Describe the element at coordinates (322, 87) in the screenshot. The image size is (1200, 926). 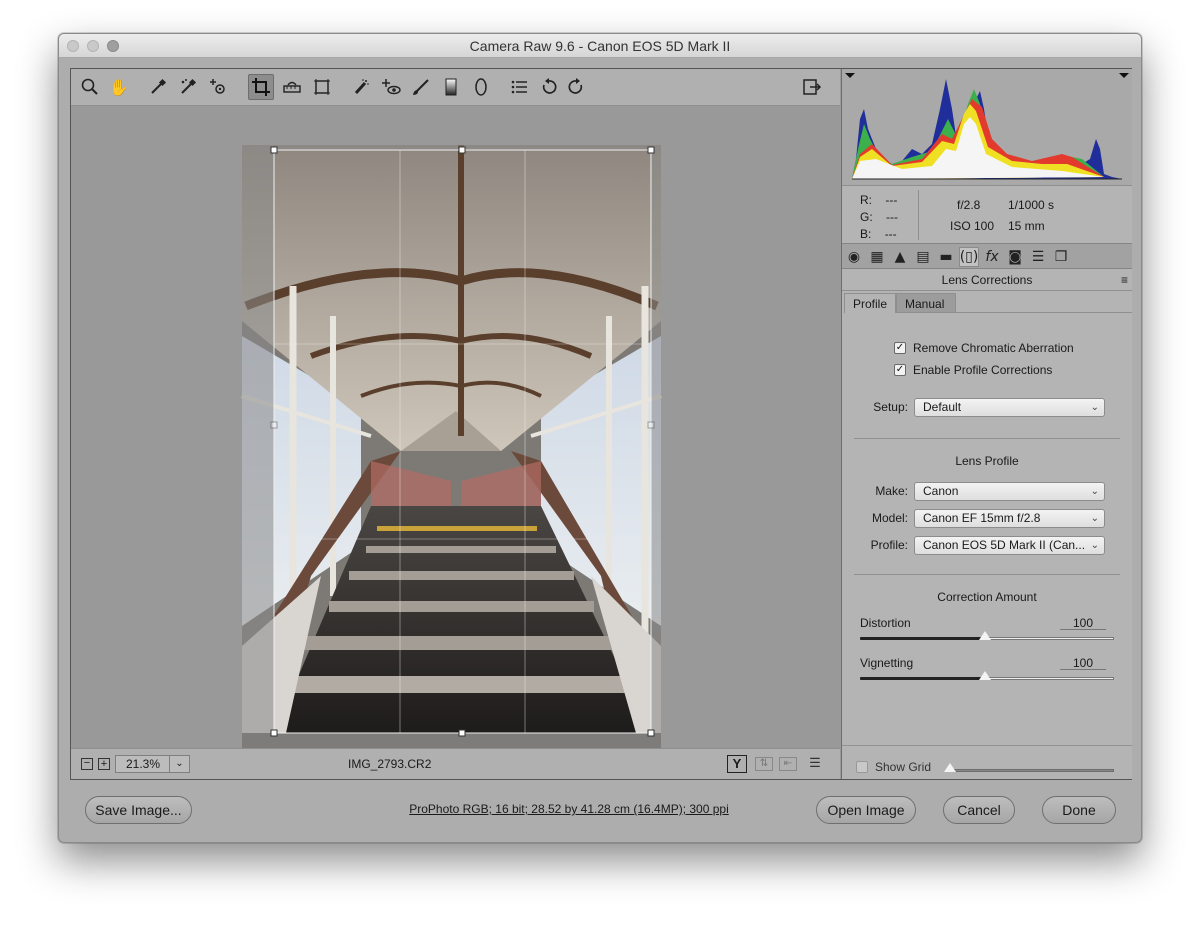
I see `transform-icon` at that location.